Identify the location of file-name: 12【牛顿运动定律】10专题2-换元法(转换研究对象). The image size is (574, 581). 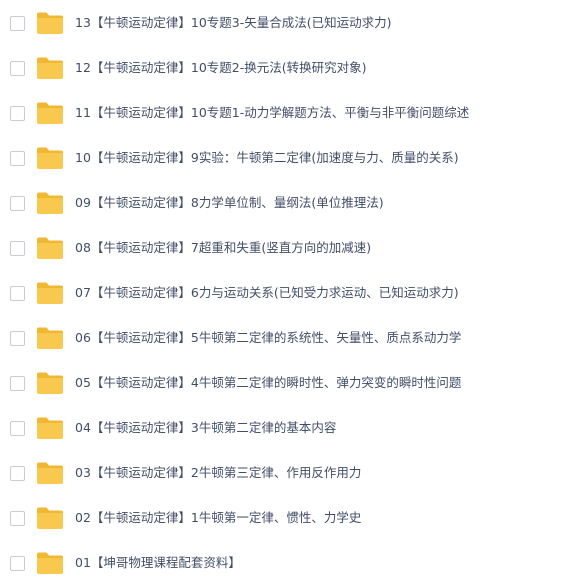
(221, 68).